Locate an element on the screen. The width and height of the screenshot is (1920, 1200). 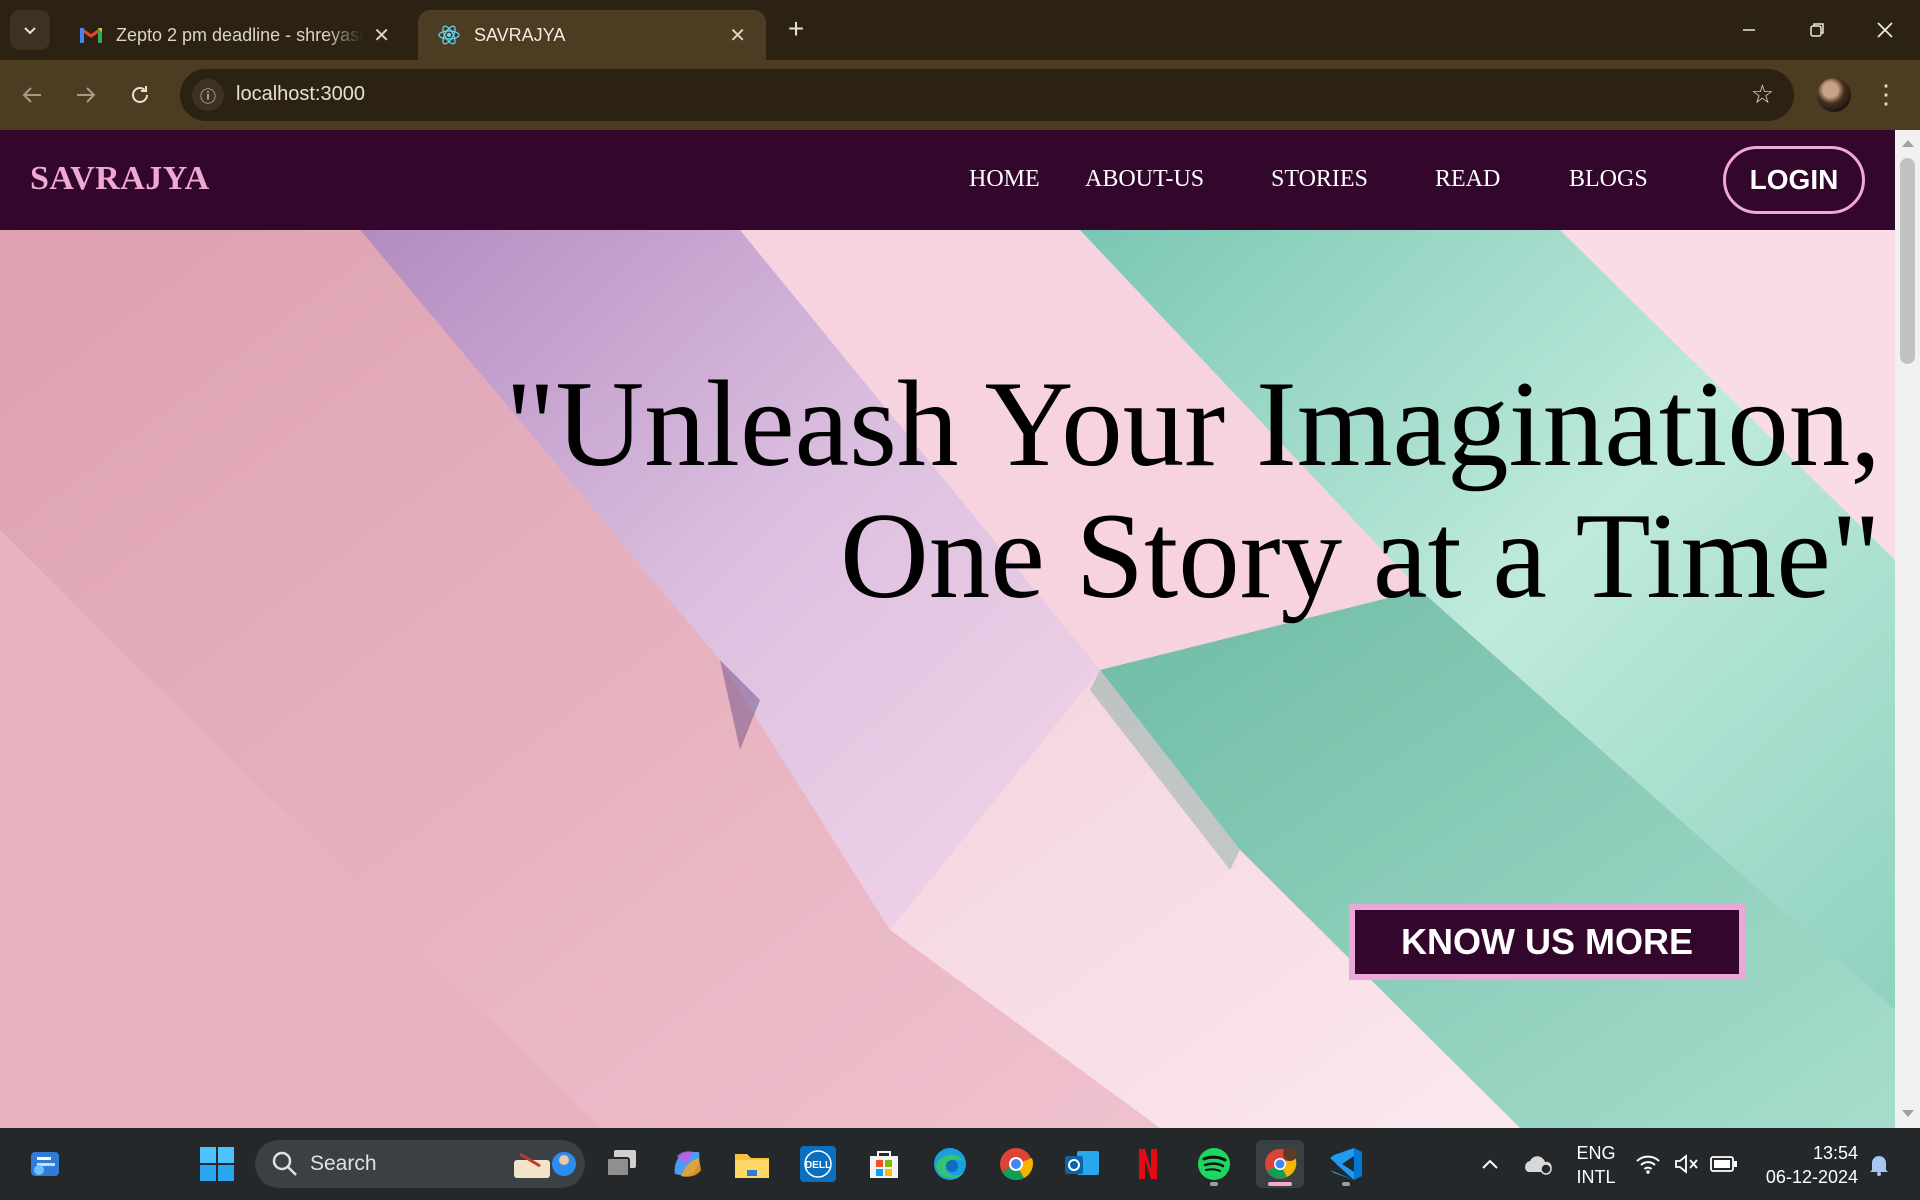
site-info-icon: ⓘ is located at coordinates (208, 95).